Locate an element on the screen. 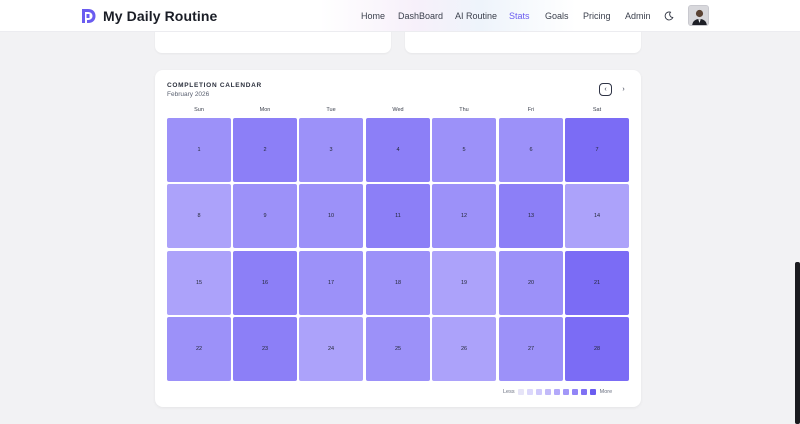 The width and height of the screenshot is (800, 424). brand: My Daily Routine is located at coordinates (148, 16).